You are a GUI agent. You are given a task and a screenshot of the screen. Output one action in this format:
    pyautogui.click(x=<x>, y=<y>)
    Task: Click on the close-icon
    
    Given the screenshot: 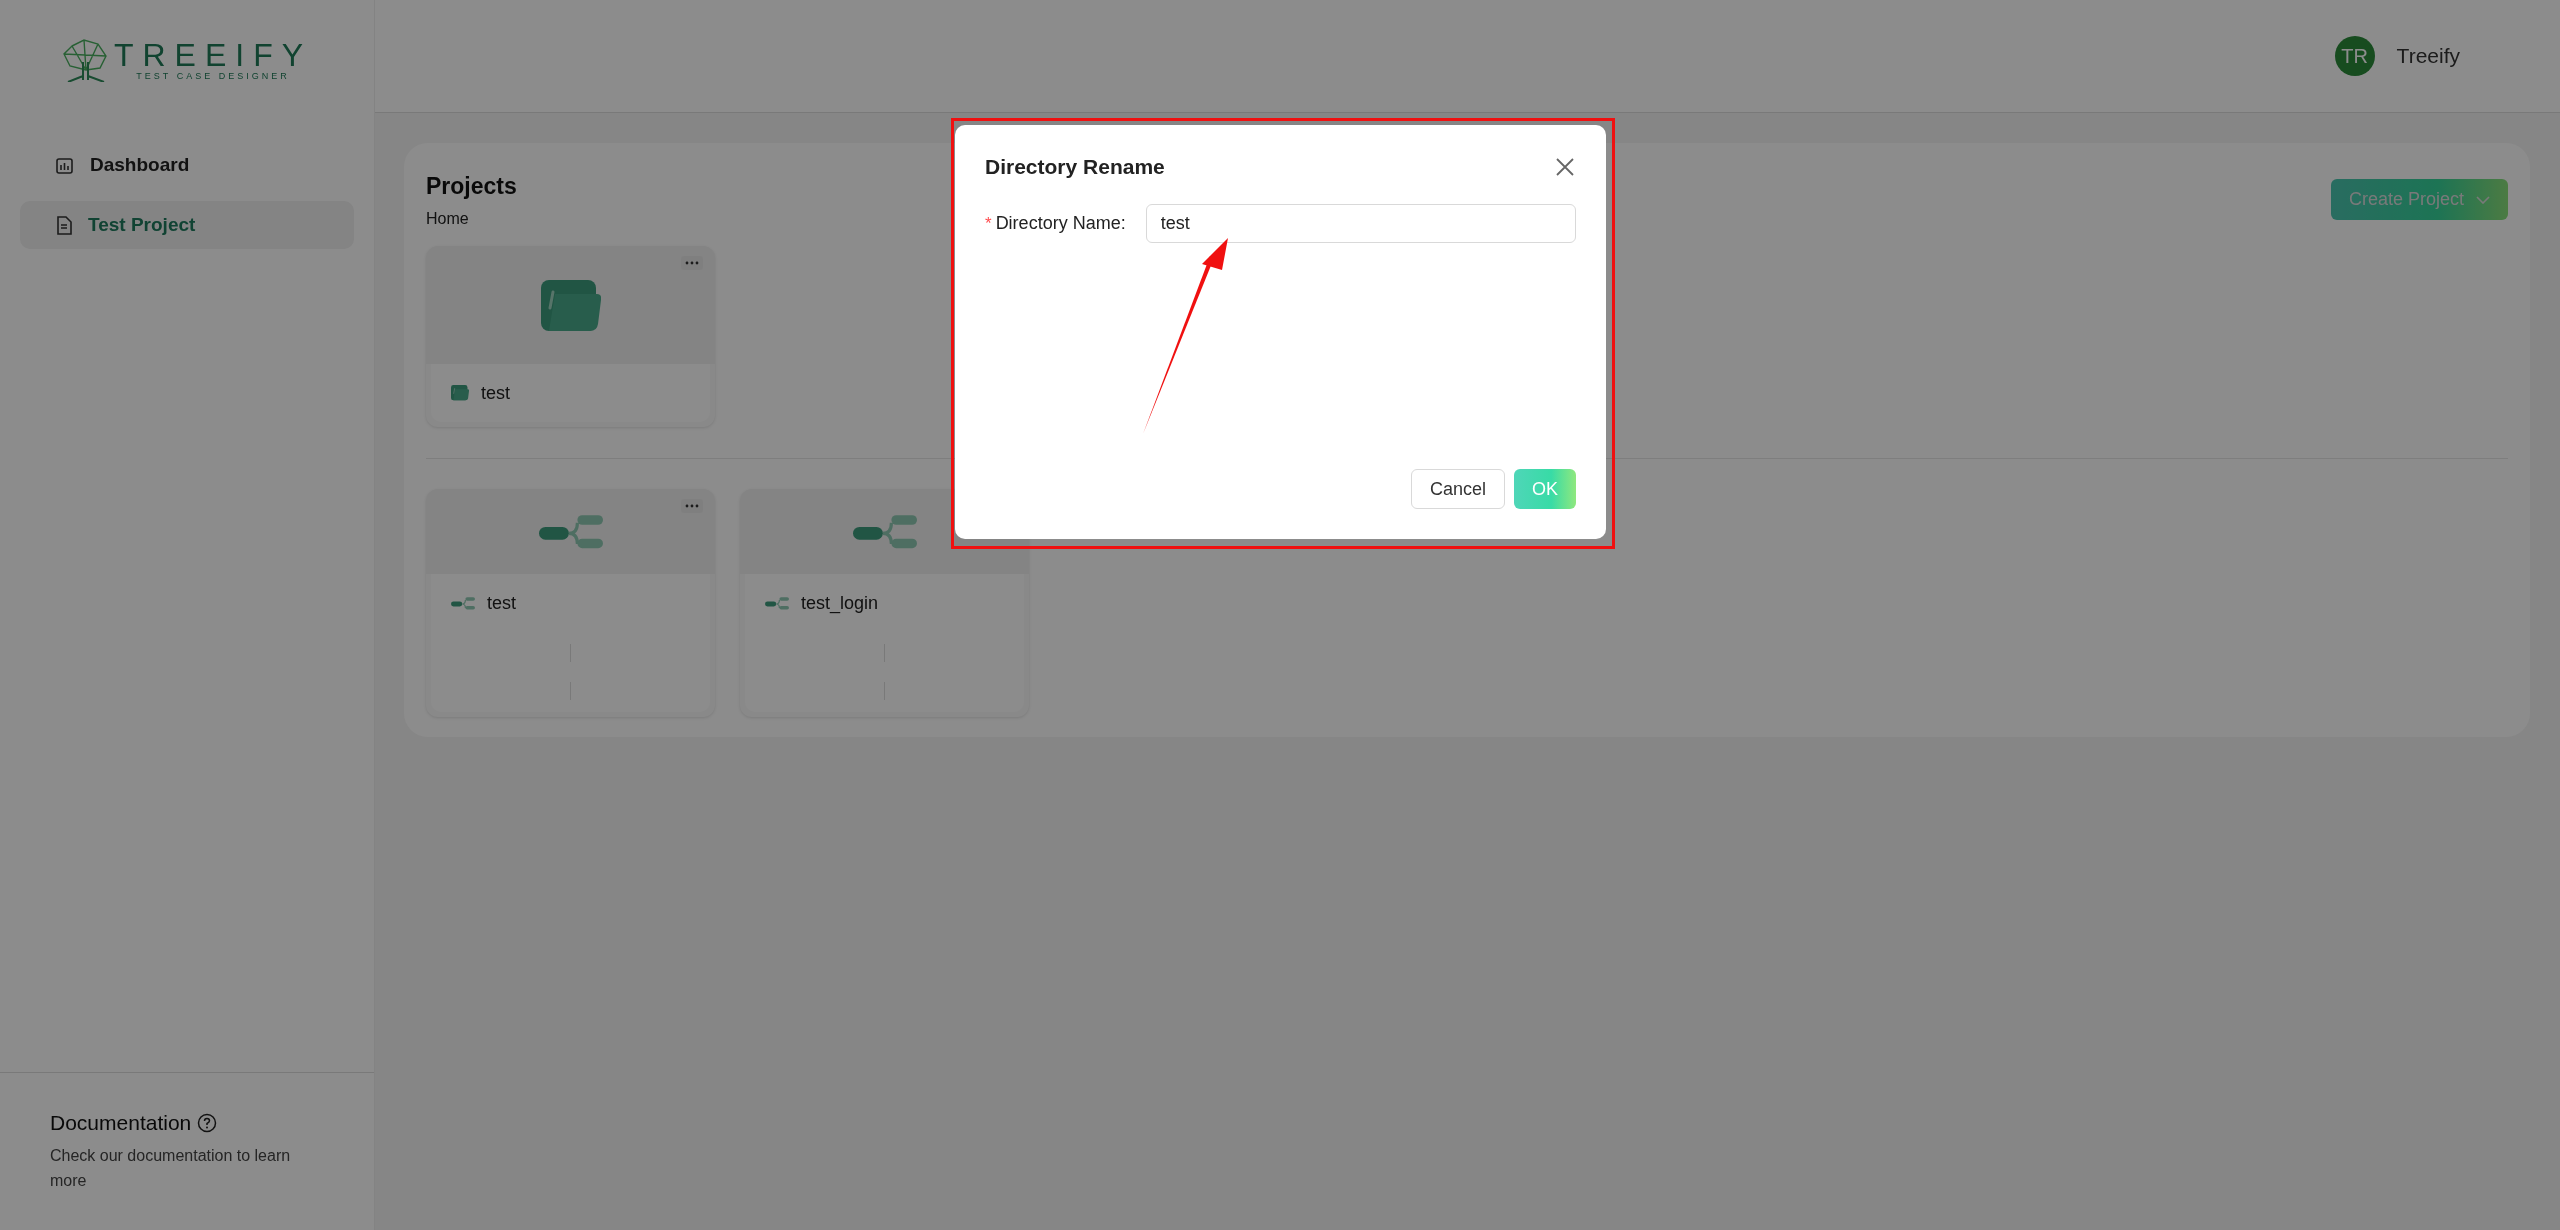 What is the action you would take?
    pyautogui.click(x=1565, y=167)
    